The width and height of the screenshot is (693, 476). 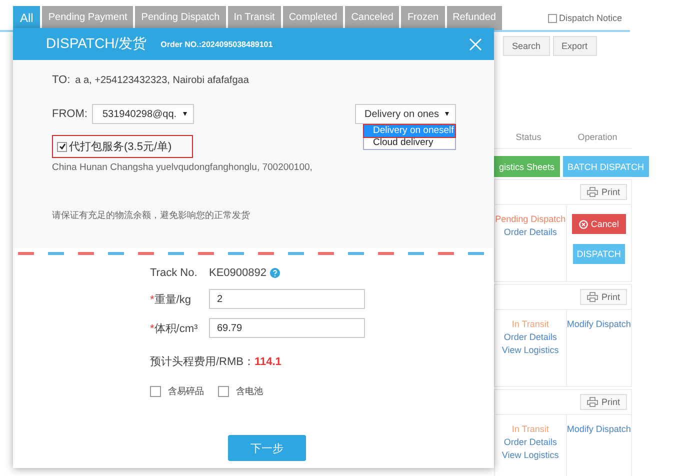 What do you see at coordinates (528, 137) in the screenshot?
I see `column-header: Status` at bounding box center [528, 137].